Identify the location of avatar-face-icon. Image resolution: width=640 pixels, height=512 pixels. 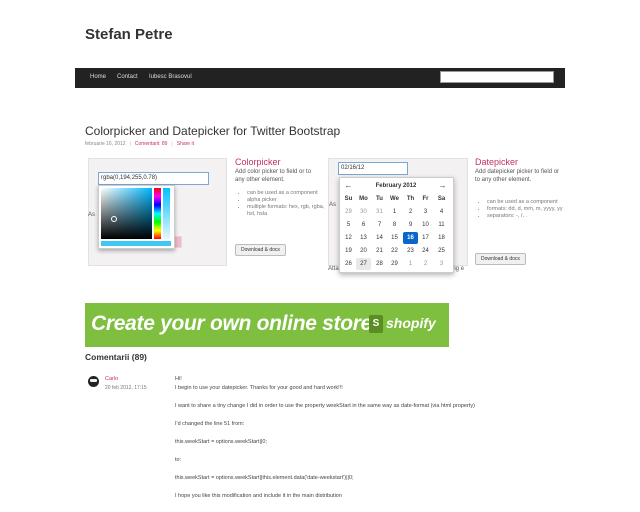
(93, 380).